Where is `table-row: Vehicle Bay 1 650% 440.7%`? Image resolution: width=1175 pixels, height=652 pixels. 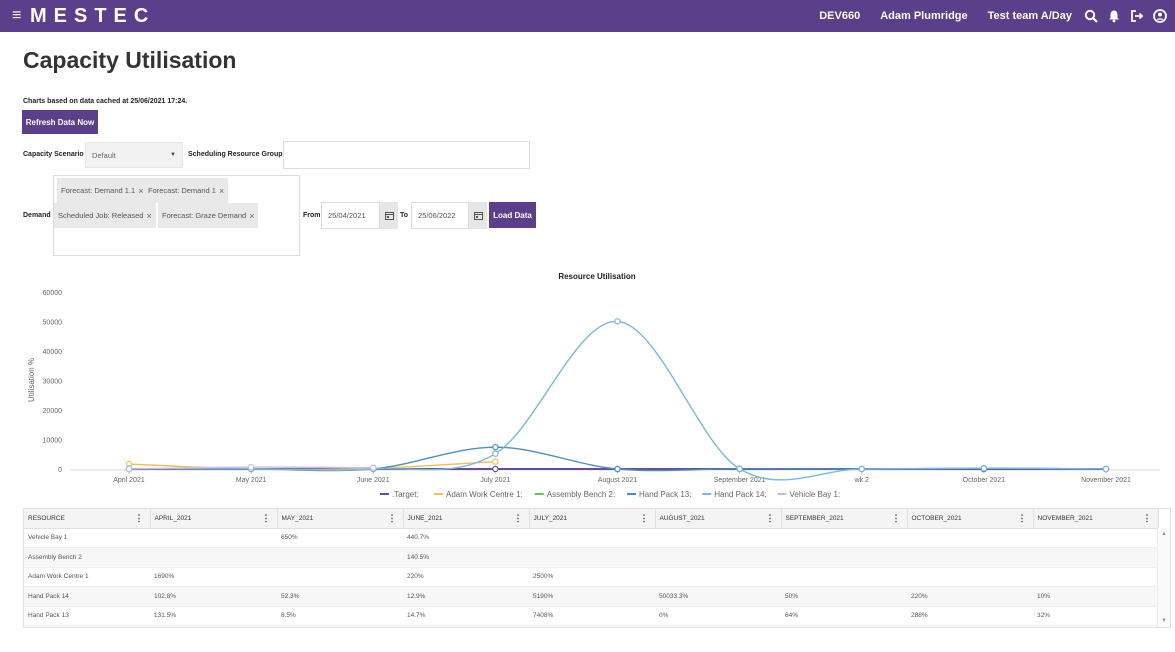
table-row: Vehicle Bay 1 650% 440.7% is located at coordinates (591, 538).